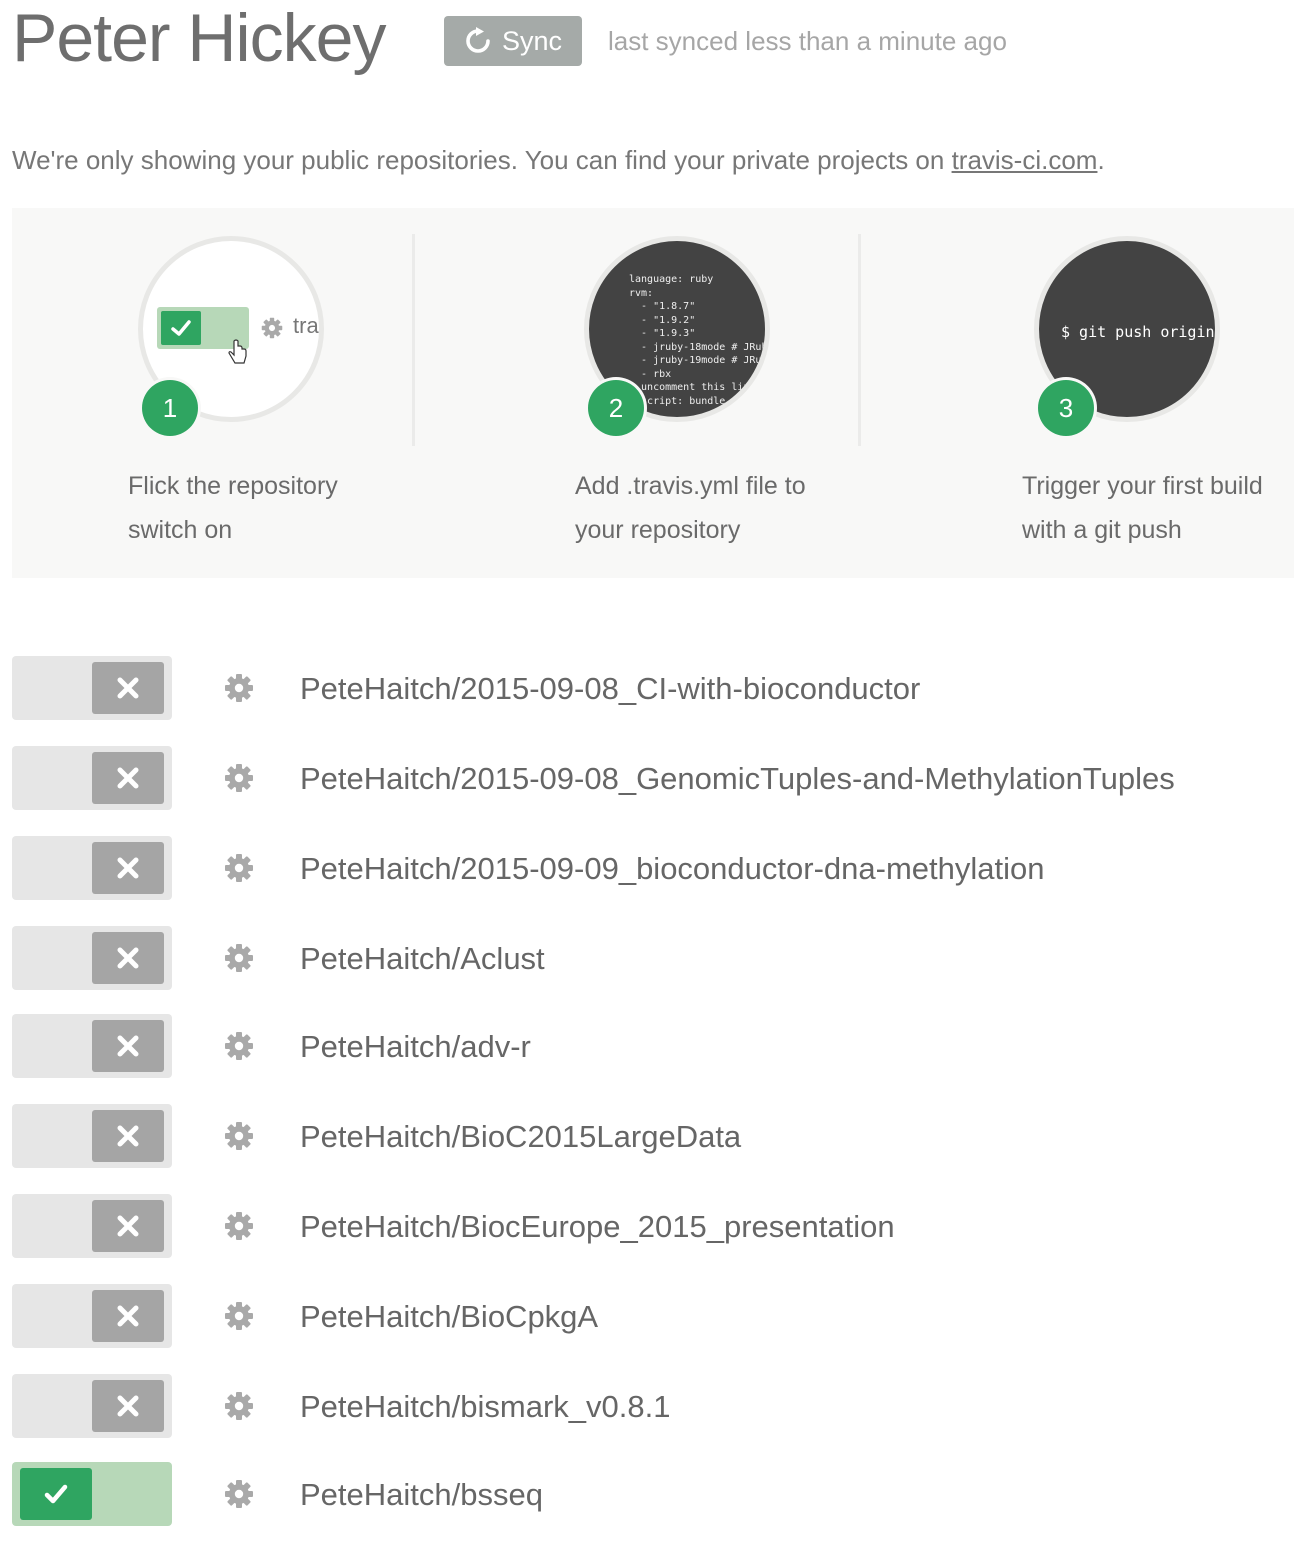 The image size is (1294, 1548). What do you see at coordinates (199, 38) in the screenshot?
I see `user-name: Peter Hickey` at bounding box center [199, 38].